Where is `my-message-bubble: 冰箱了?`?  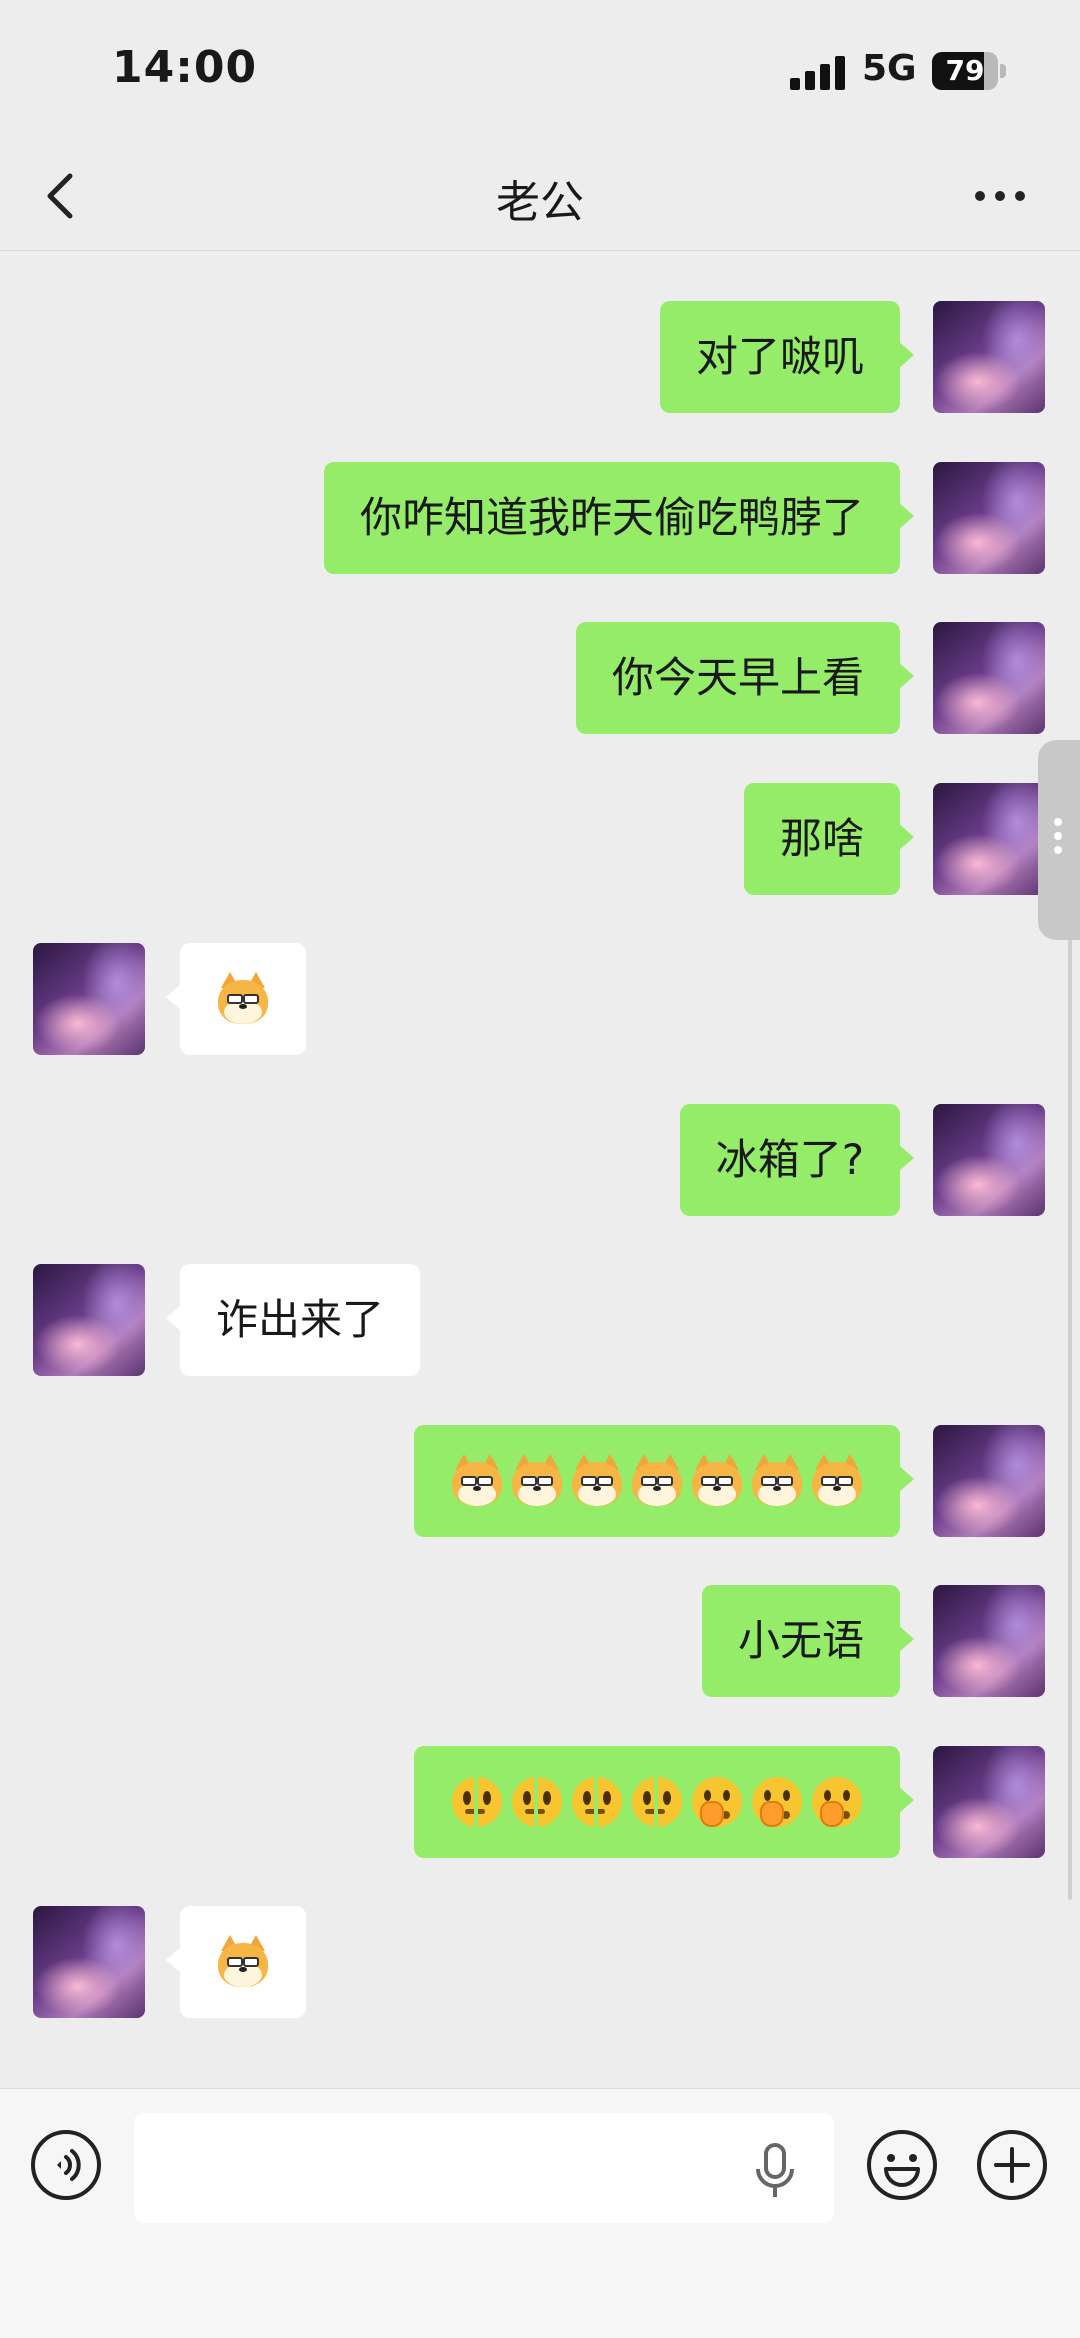 my-message-bubble: 冰箱了? is located at coordinates (797, 1160).